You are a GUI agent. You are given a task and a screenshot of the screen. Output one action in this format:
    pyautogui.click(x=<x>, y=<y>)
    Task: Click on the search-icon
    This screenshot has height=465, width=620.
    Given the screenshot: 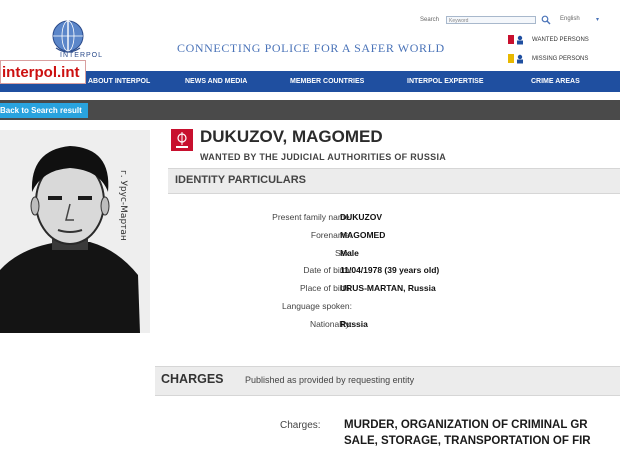 What is the action you would take?
    pyautogui.click(x=546, y=20)
    